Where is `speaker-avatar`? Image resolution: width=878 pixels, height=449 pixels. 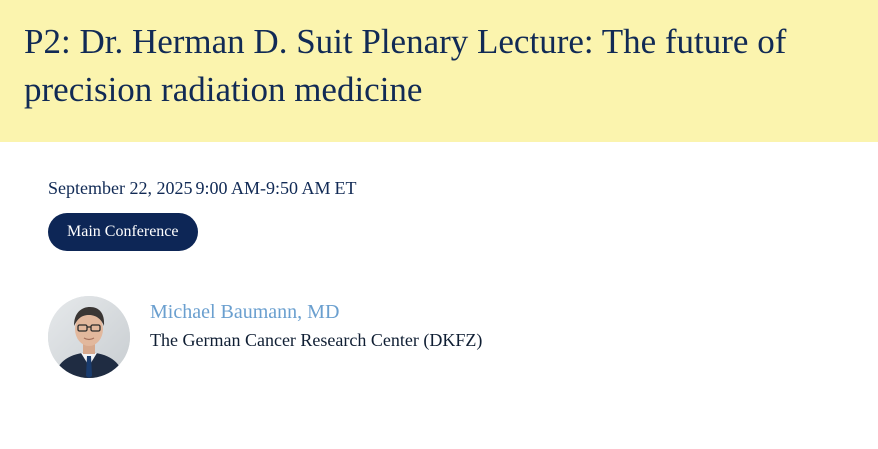
speaker-avatar is located at coordinates (89, 337).